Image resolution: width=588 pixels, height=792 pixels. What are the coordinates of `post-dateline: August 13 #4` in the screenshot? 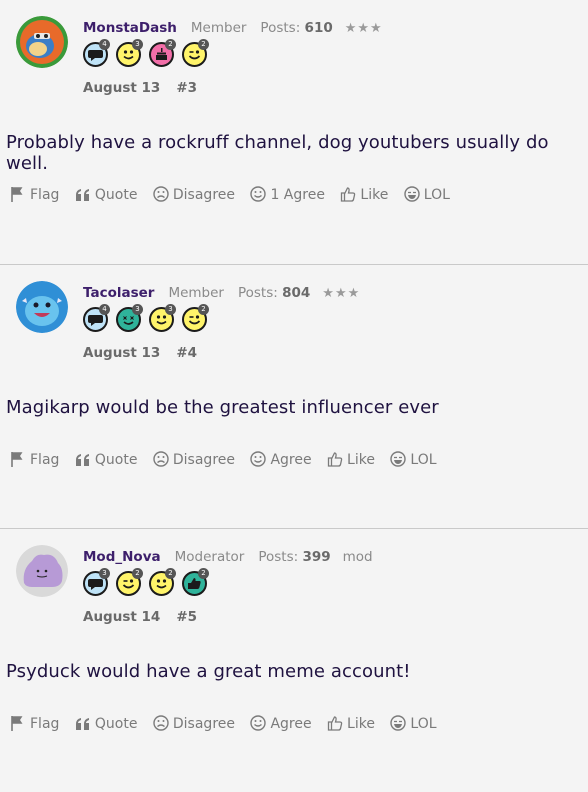 It's located at (140, 353).